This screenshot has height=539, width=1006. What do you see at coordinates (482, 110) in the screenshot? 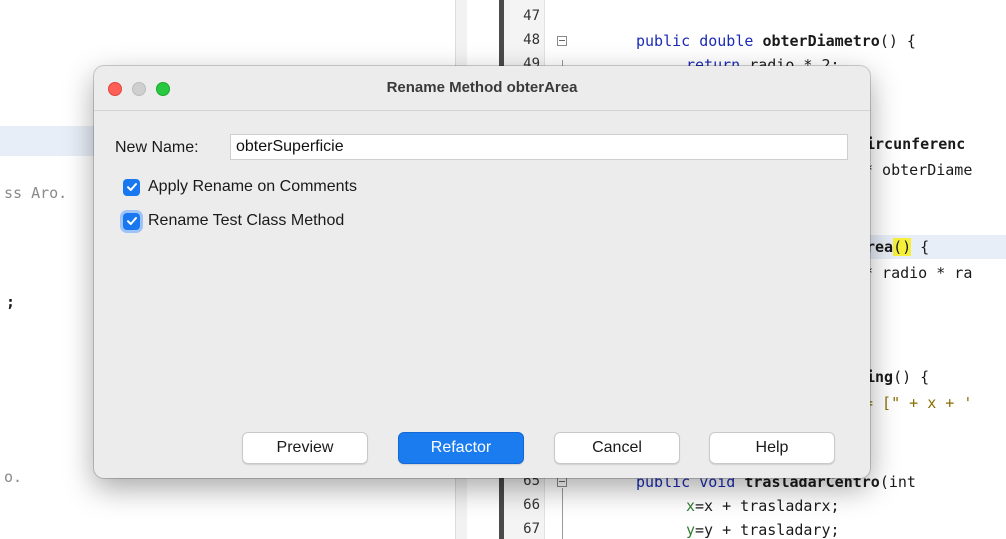
I see `titlebar-divider` at bounding box center [482, 110].